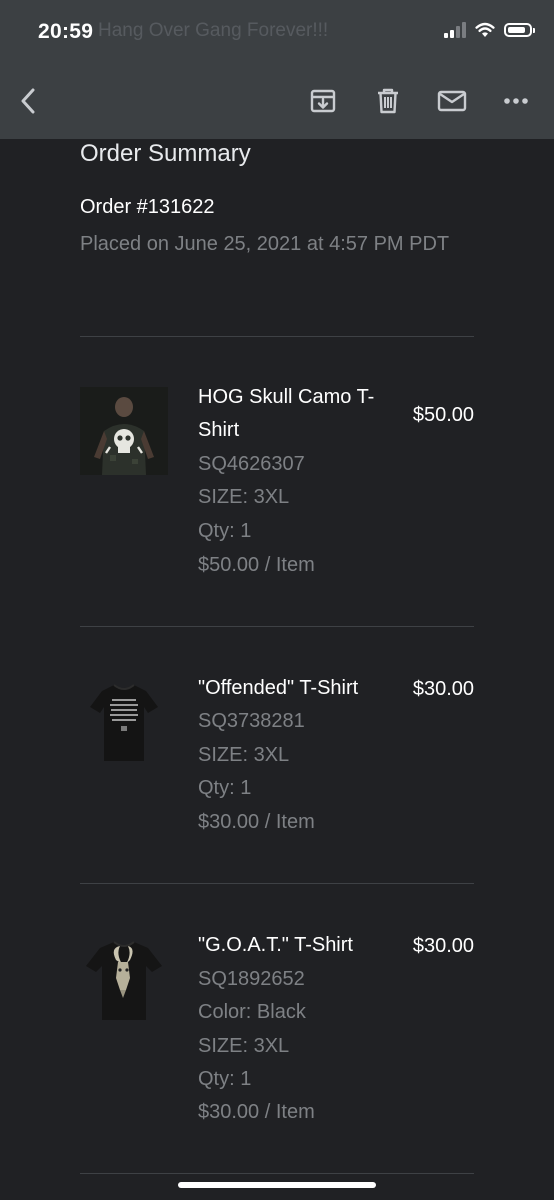  I want to click on status-icons, so click(489, 30).